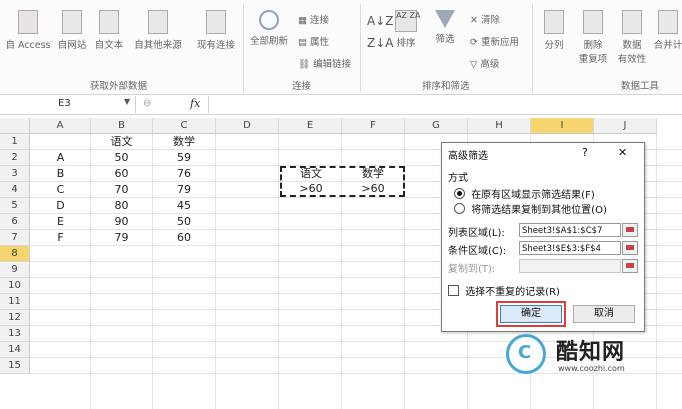 This screenshot has width=682, height=409. What do you see at coordinates (302, 86) in the screenshot?
I see `group-label-connections: 连接` at bounding box center [302, 86].